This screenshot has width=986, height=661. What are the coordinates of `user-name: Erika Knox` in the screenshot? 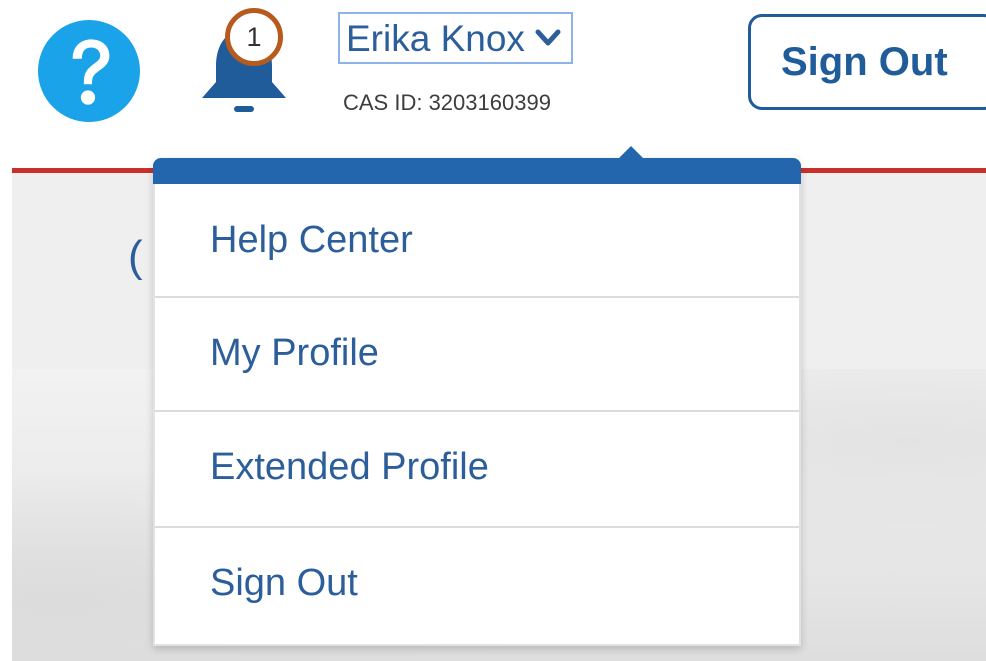 It's located at (435, 38).